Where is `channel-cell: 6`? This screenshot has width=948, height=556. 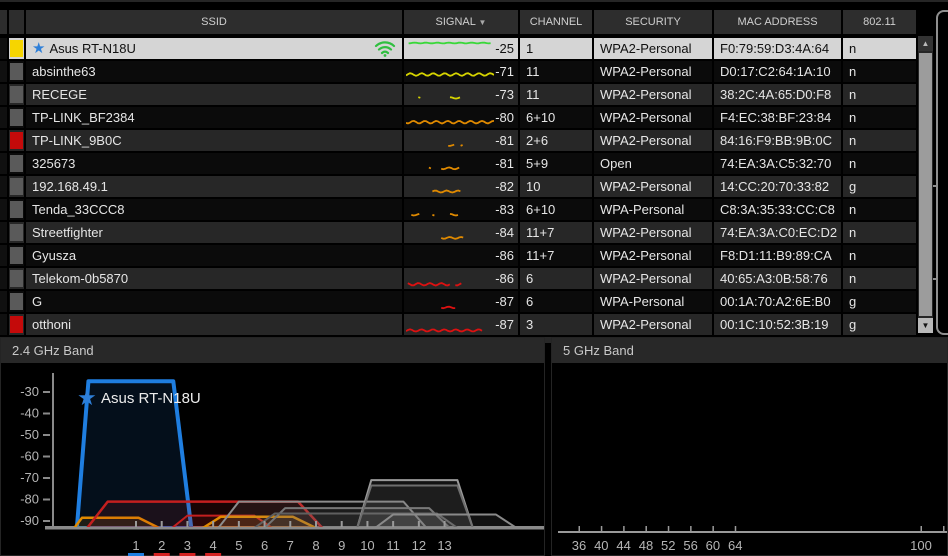 channel-cell: 6 is located at coordinates (556, 301).